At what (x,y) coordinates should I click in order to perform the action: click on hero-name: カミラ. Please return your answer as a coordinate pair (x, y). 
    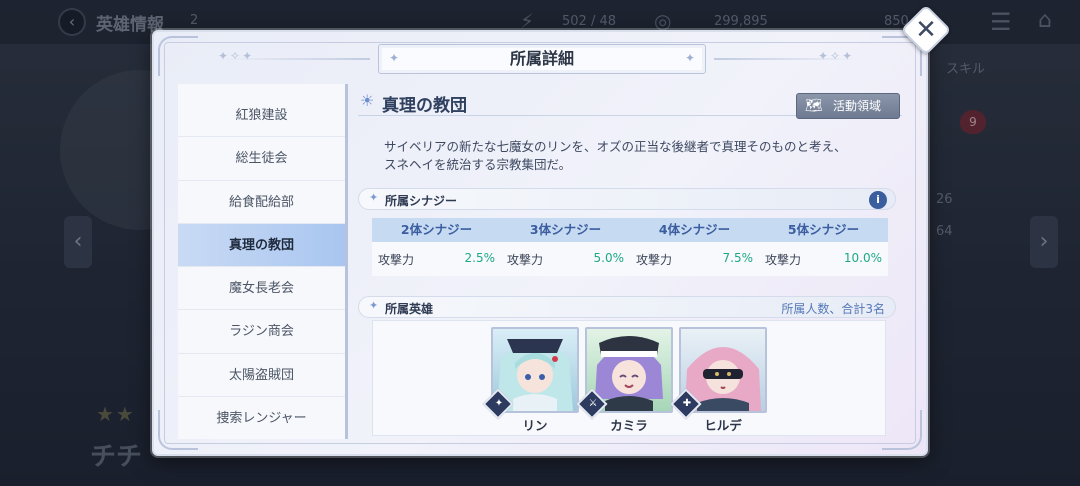
    Looking at the image, I should click on (629, 425).